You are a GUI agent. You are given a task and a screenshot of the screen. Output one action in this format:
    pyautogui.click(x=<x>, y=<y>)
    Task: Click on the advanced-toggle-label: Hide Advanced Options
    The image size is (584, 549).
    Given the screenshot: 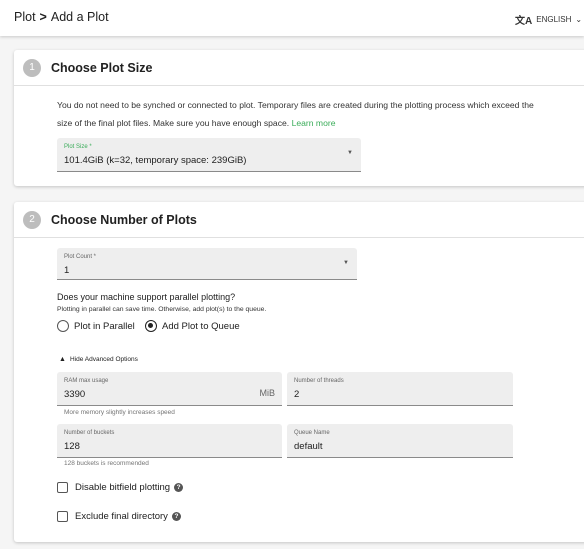 What is the action you would take?
    pyautogui.click(x=103, y=359)
    